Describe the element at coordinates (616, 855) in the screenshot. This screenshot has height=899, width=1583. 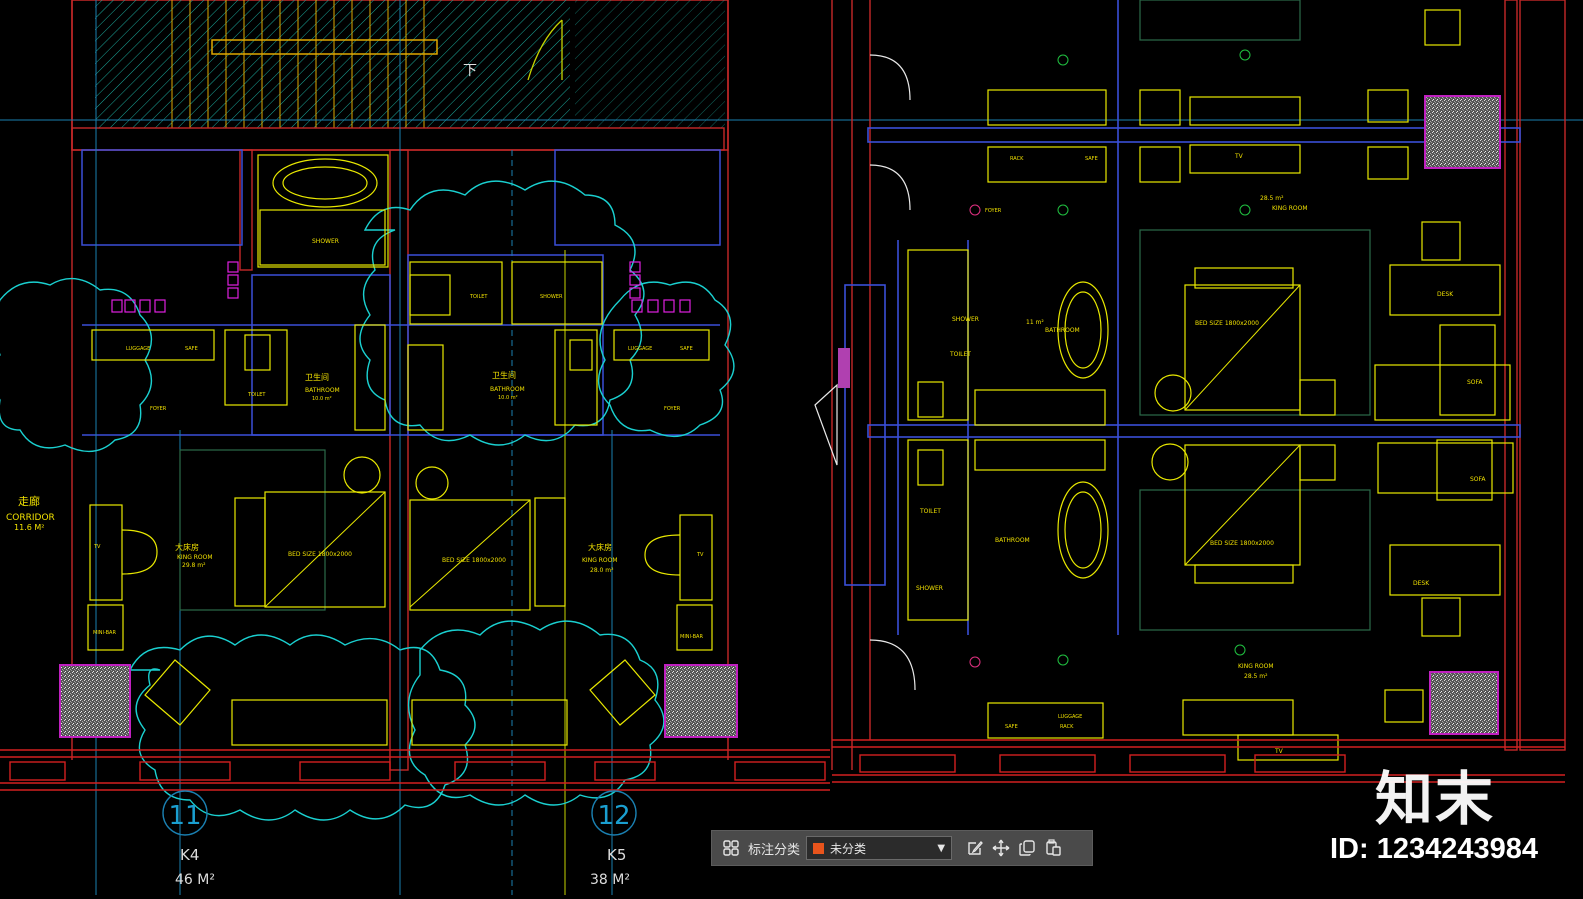
I see `unit-code-k5: K5` at that location.